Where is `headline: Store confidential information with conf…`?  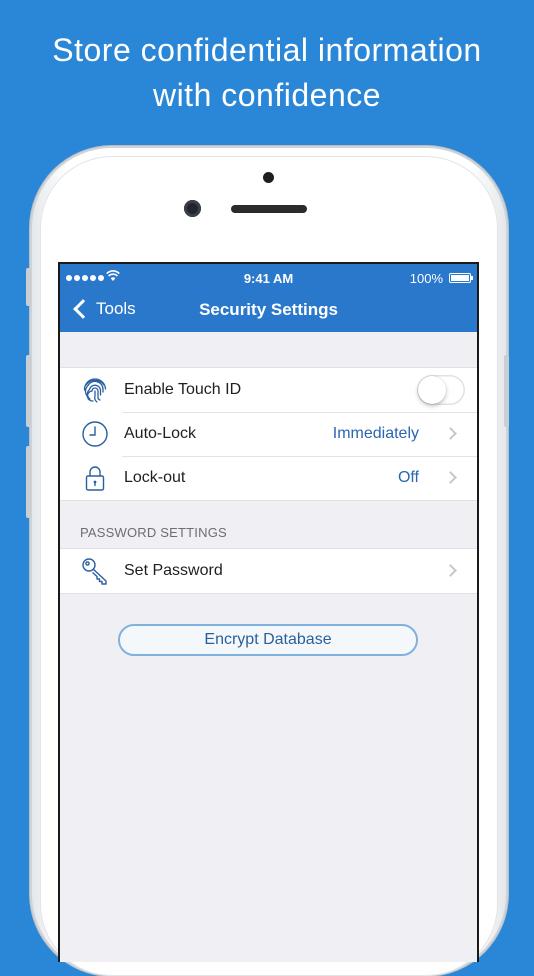 headline: Store confidential information with conf… is located at coordinates (267, 73).